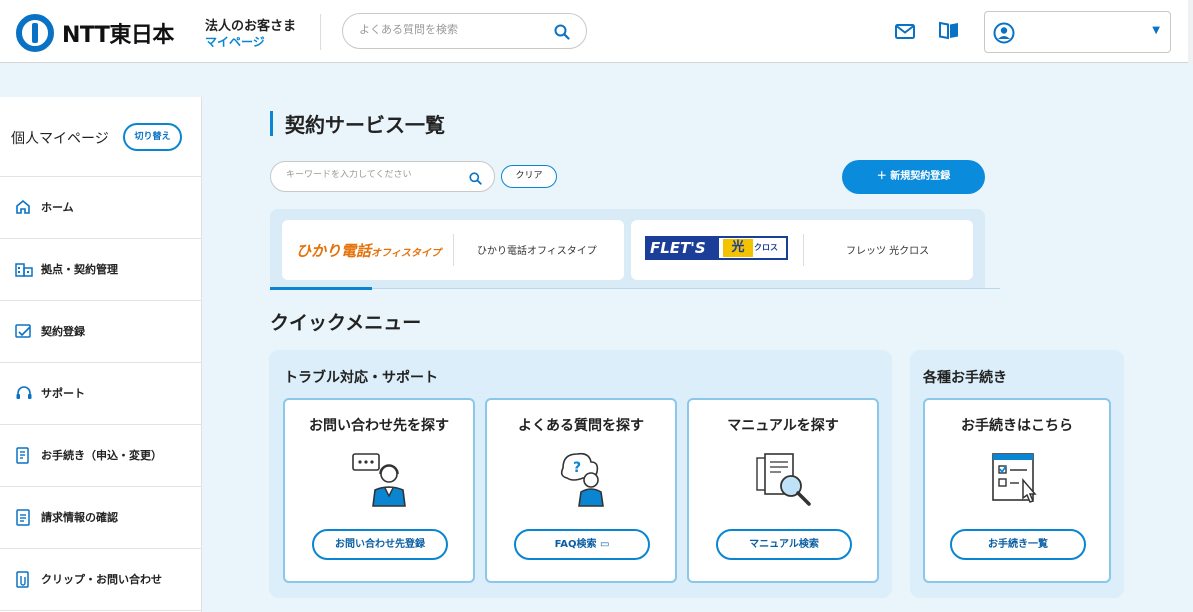 Image resolution: width=1193 pixels, height=612 pixels. What do you see at coordinates (361, 378) in the screenshot?
I see `panel-title: トラブル対応・サポート` at bounding box center [361, 378].